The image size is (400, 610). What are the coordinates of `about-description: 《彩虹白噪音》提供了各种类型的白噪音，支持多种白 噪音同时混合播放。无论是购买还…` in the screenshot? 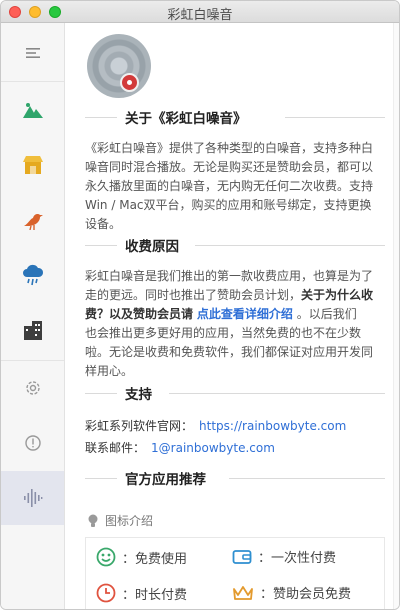 It's located at (235, 186).